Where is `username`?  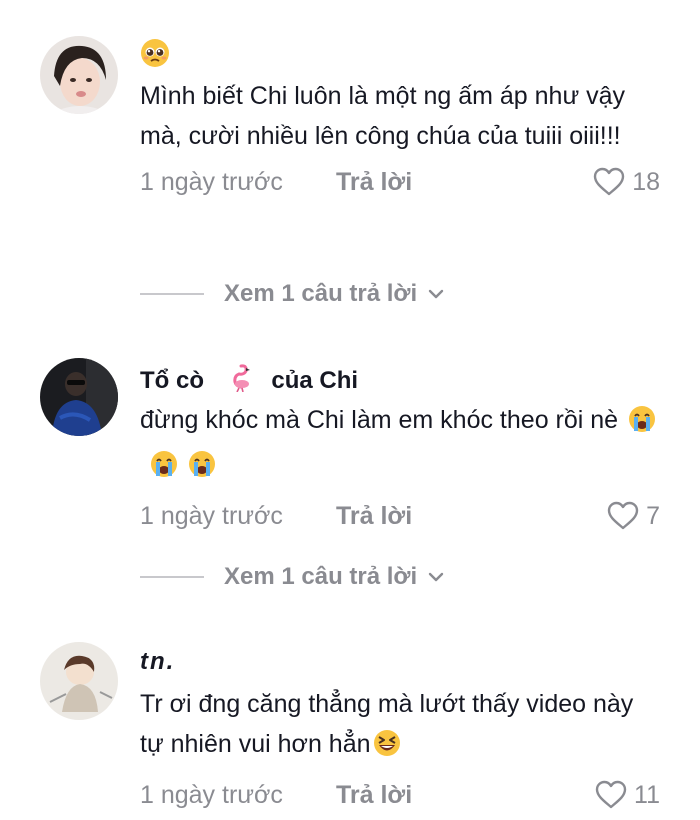
username is located at coordinates (400, 54).